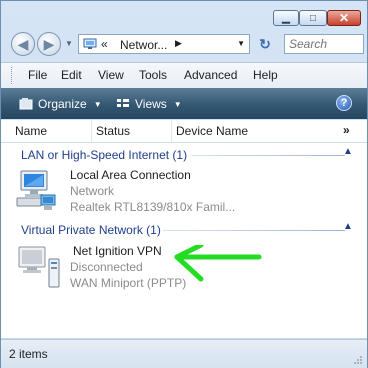  I want to click on refresh-button: ↻, so click(265, 44).